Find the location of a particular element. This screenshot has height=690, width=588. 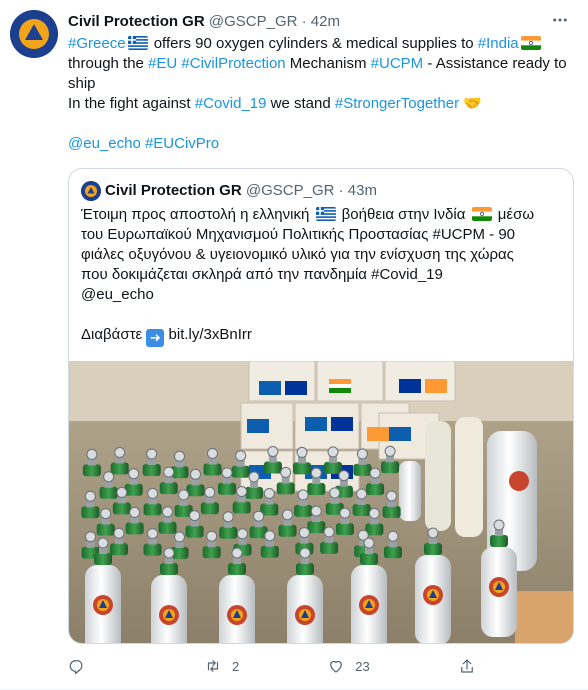

quoted-read-label: Διαβάστε is located at coordinates (112, 334).